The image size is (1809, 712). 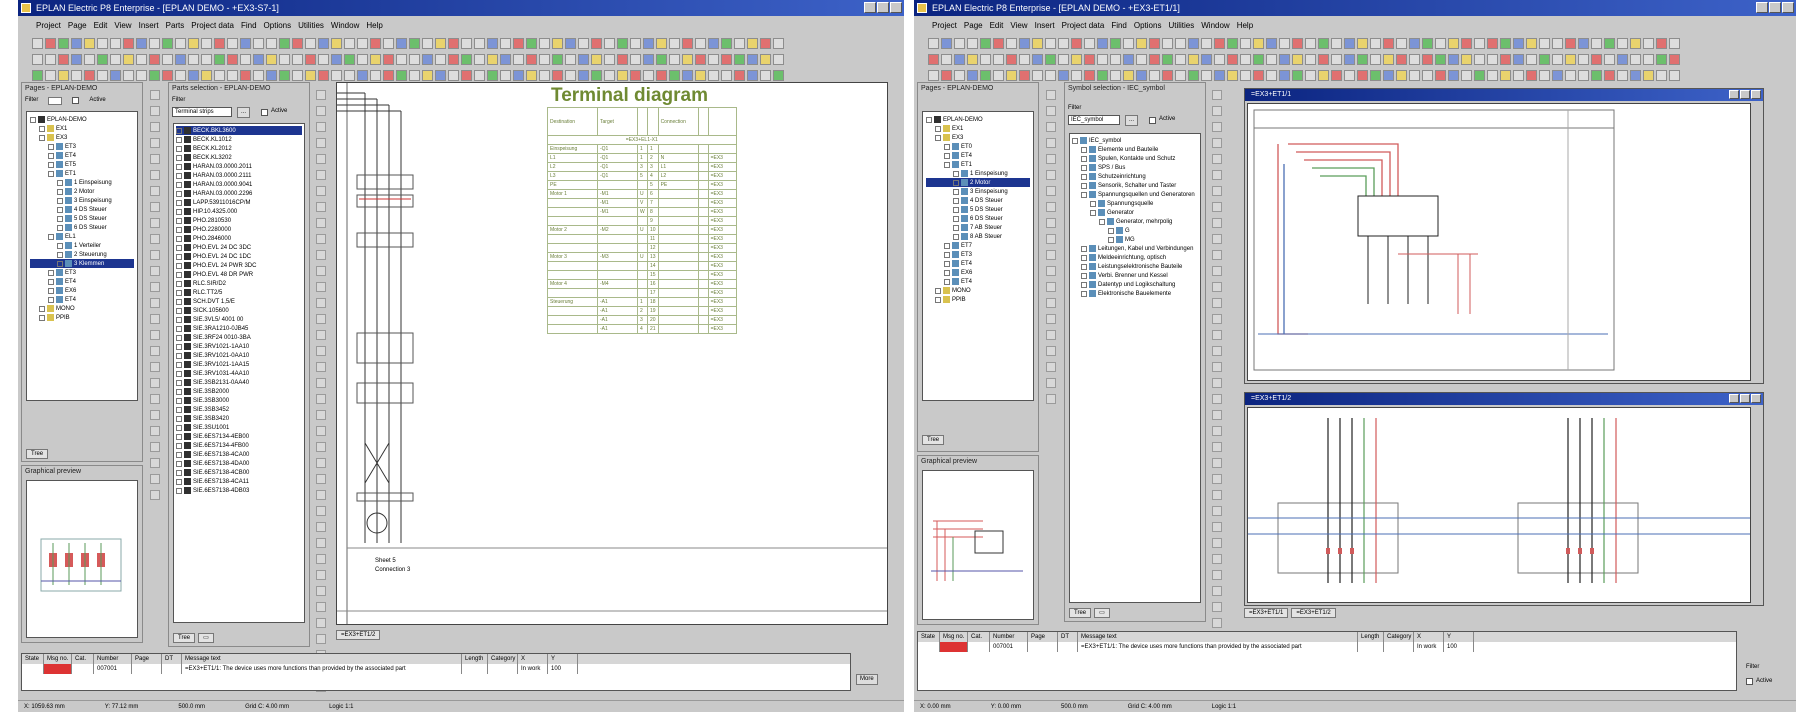 I want to click on part-item: SIE.6ES7138-4CA00, so click(x=239, y=454).